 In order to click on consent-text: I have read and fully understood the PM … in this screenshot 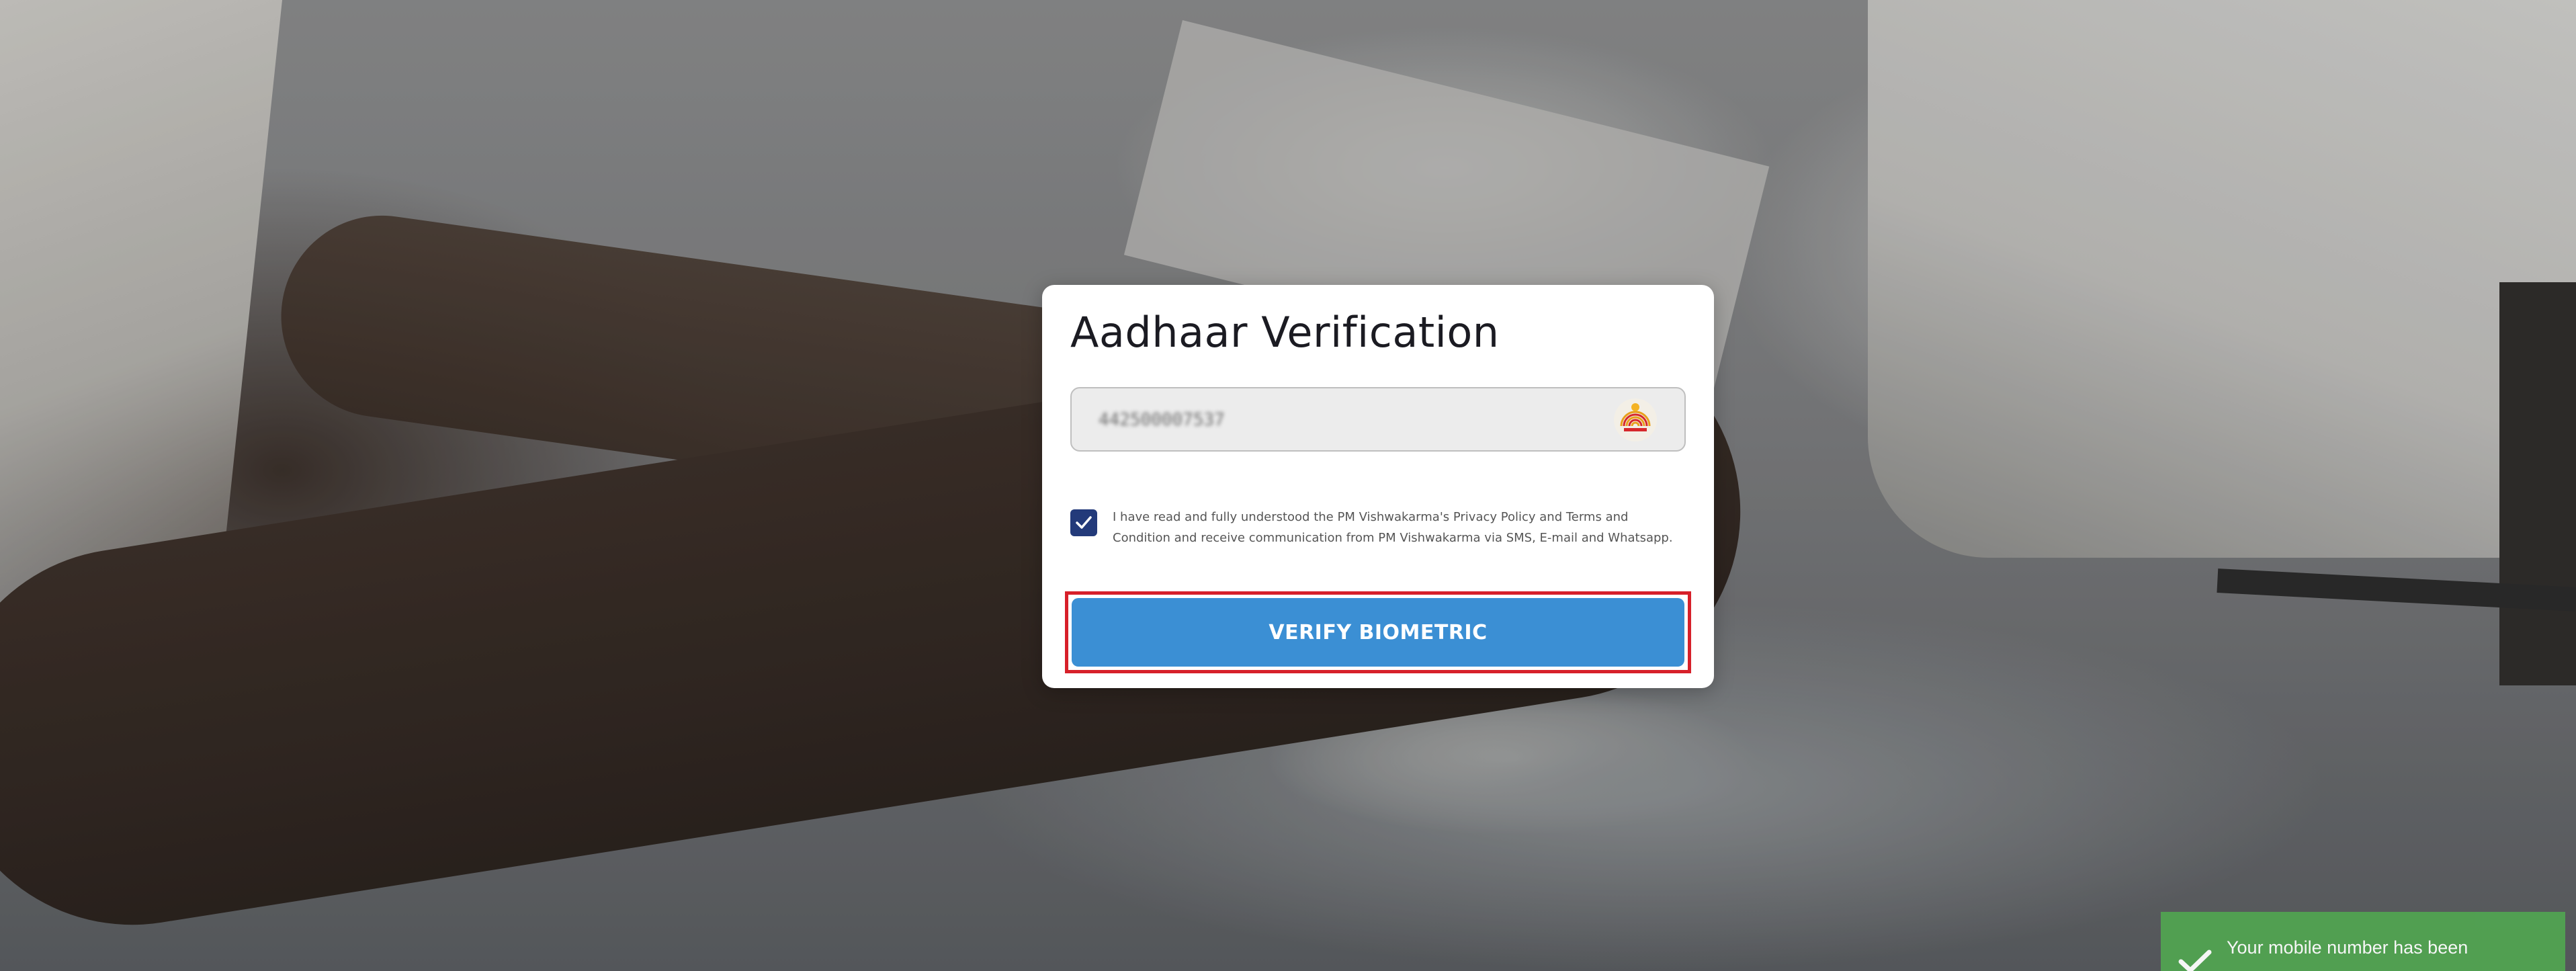, I will do `click(1393, 527)`.